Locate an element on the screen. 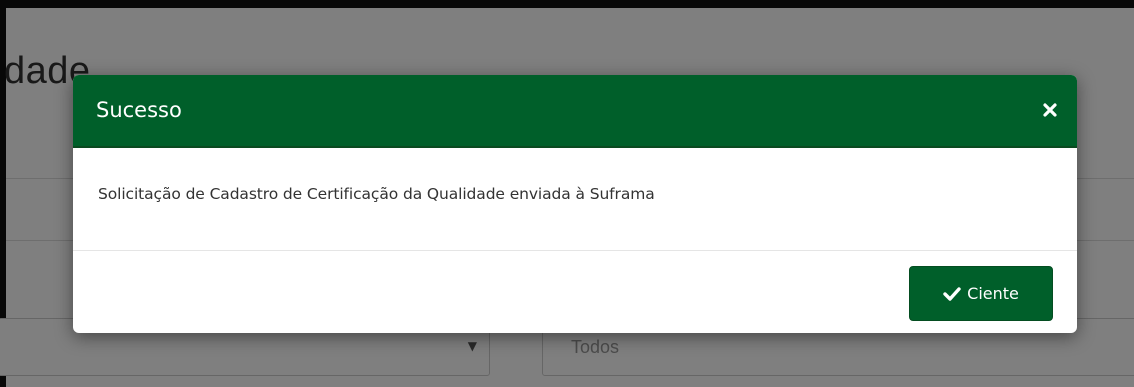 The image size is (1134, 387). close-icon is located at coordinates (1050, 110).